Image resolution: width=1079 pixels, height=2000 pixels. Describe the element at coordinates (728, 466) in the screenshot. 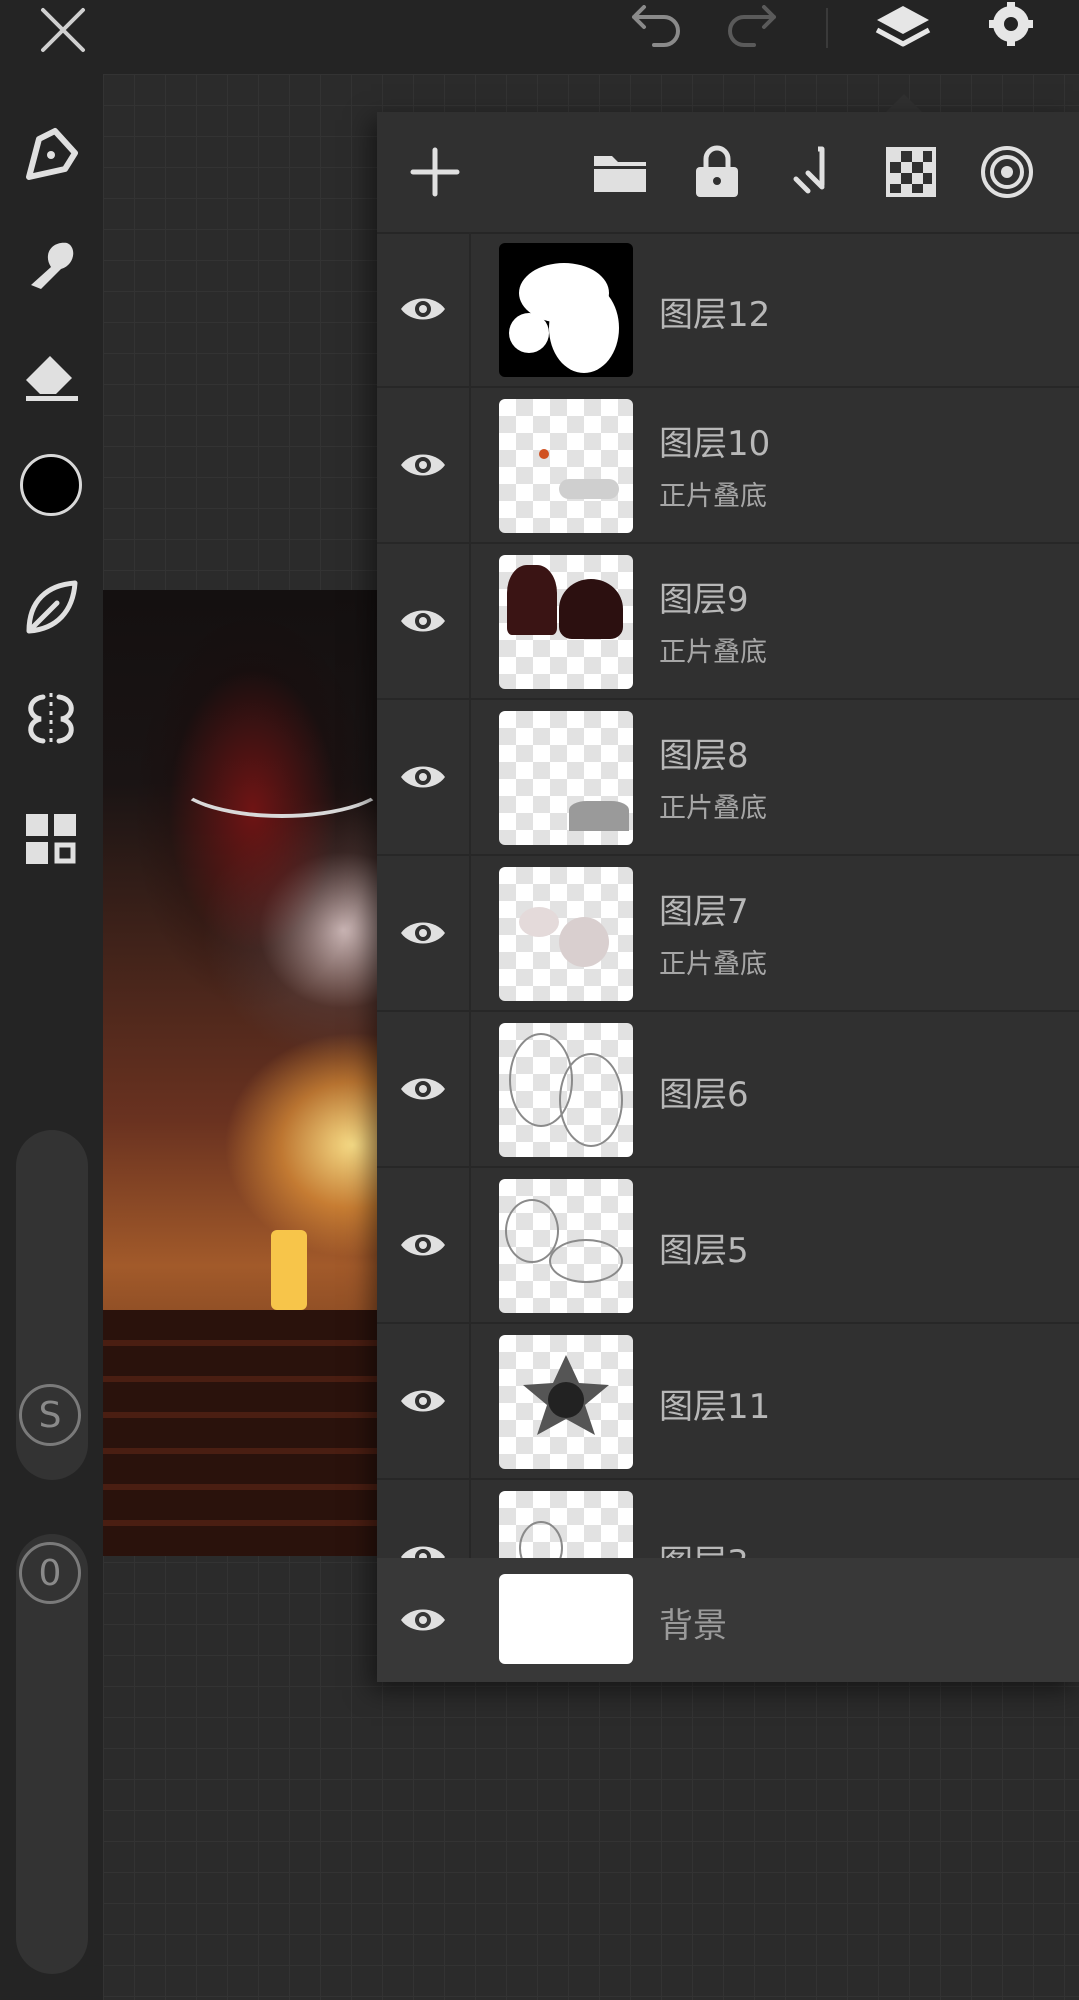

I see `layer-row: 图层10 正片叠底` at that location.